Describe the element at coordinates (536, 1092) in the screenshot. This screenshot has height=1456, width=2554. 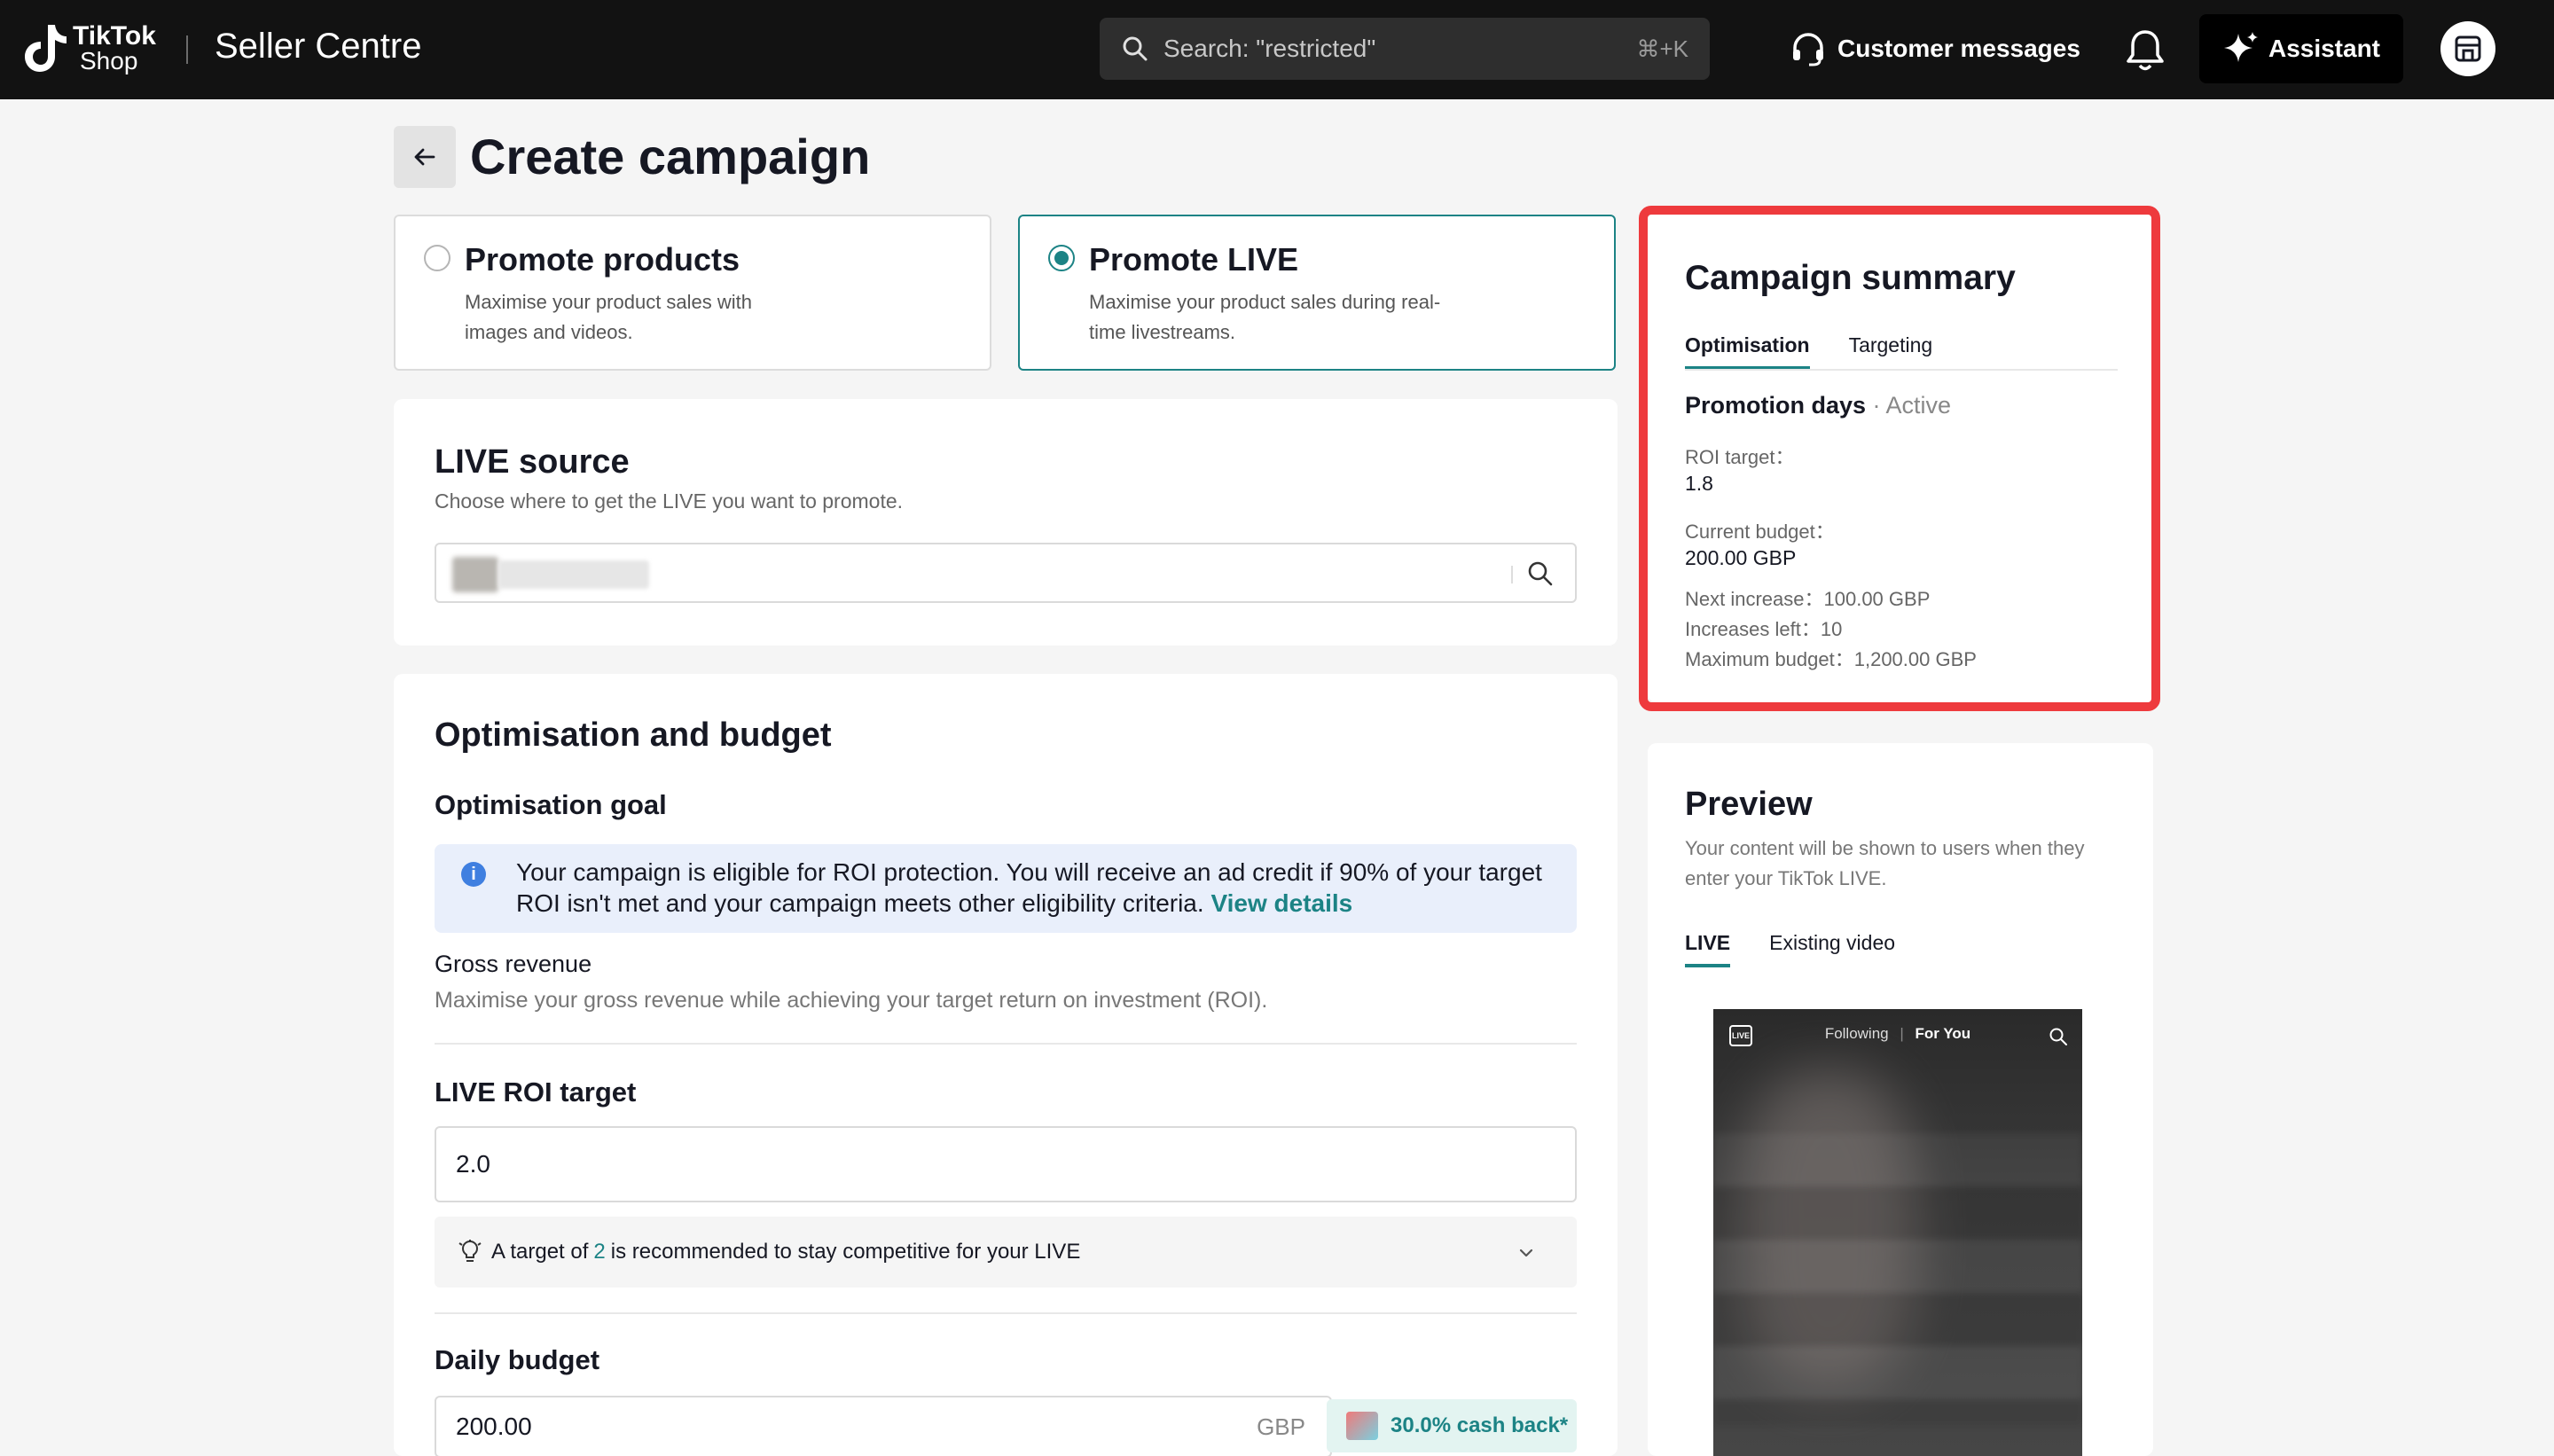
I see `roi-target-label: LIVE ROI target` at that location.